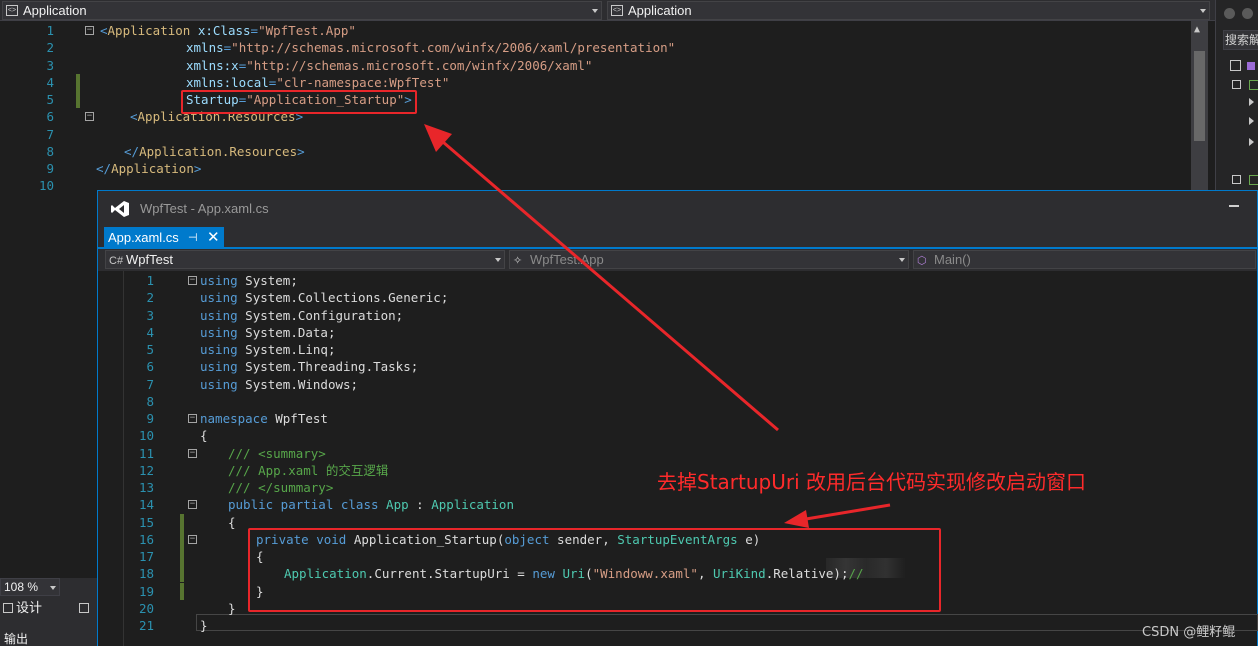  I want to click on code-line: 5 using System.Linq;, so click(677, 349).